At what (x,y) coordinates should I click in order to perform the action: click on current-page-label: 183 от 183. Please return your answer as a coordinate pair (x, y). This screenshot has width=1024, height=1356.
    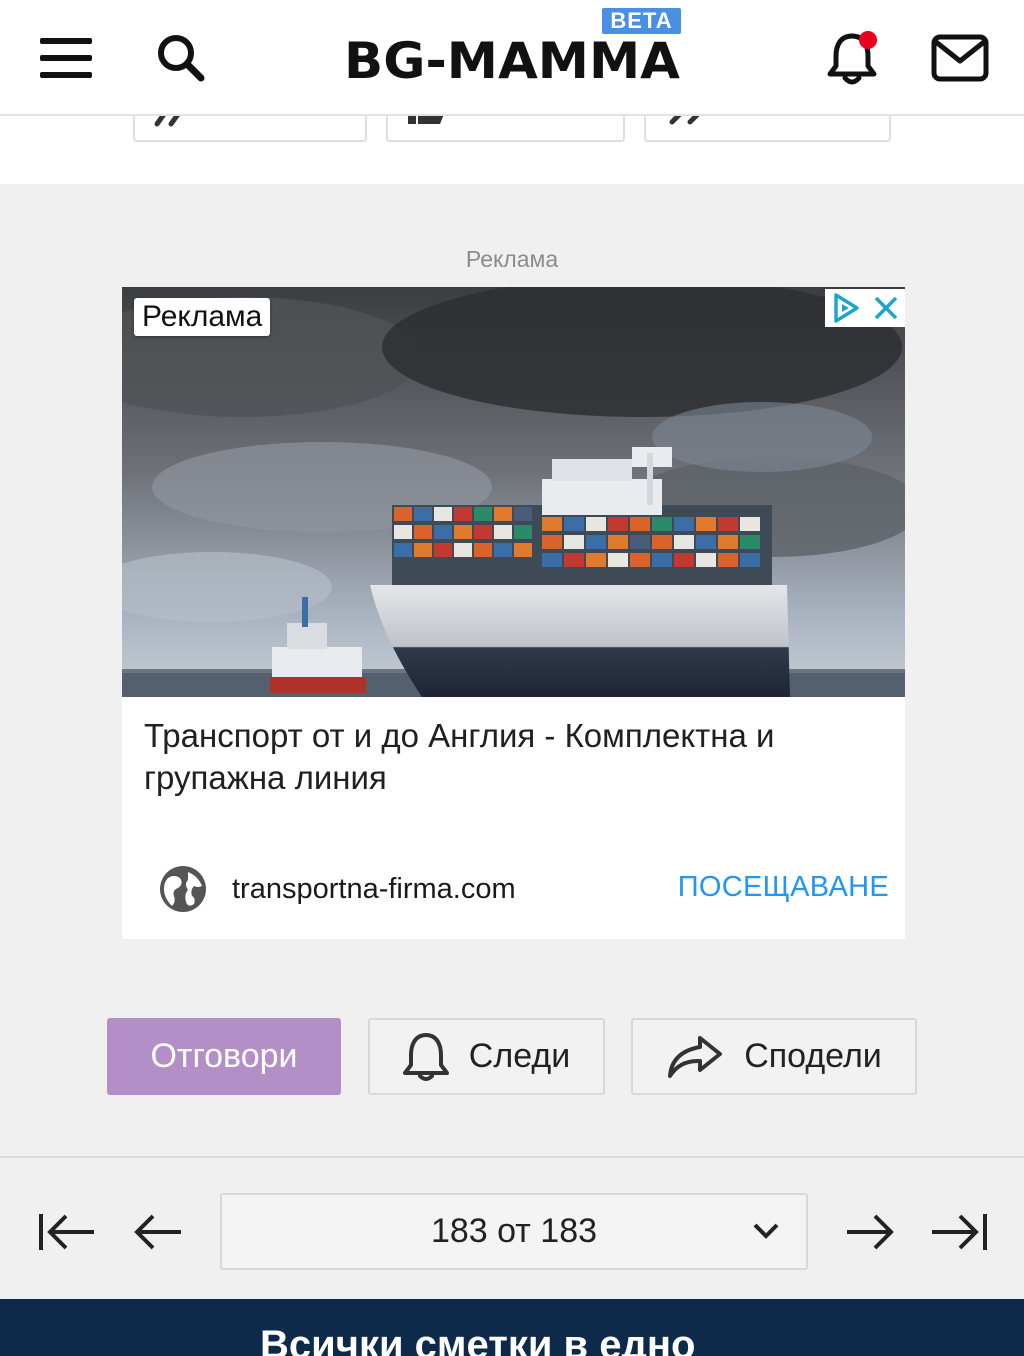
    Looking at the image, I should click on (514, 1231).